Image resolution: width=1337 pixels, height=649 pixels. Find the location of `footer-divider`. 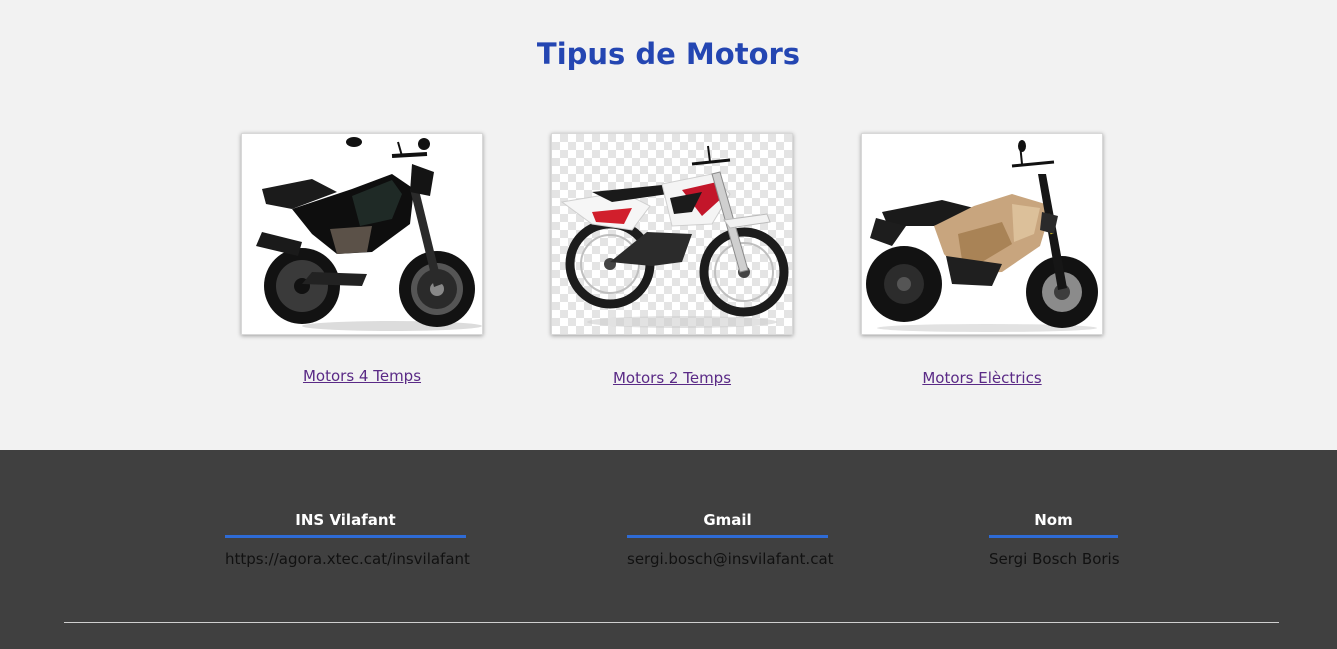

footer-divider is located at coordinates (671, 622).